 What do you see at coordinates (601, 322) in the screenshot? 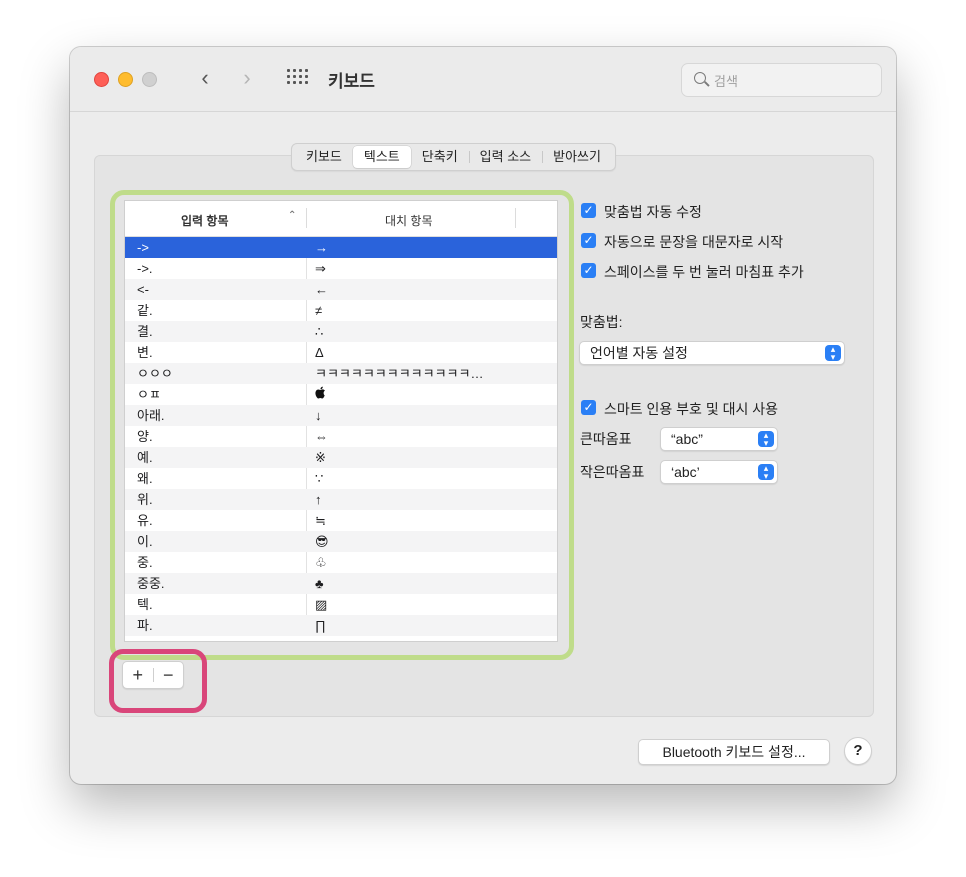
I see `spelling-label: 맞춤법:` at bounding box center [601, 322].